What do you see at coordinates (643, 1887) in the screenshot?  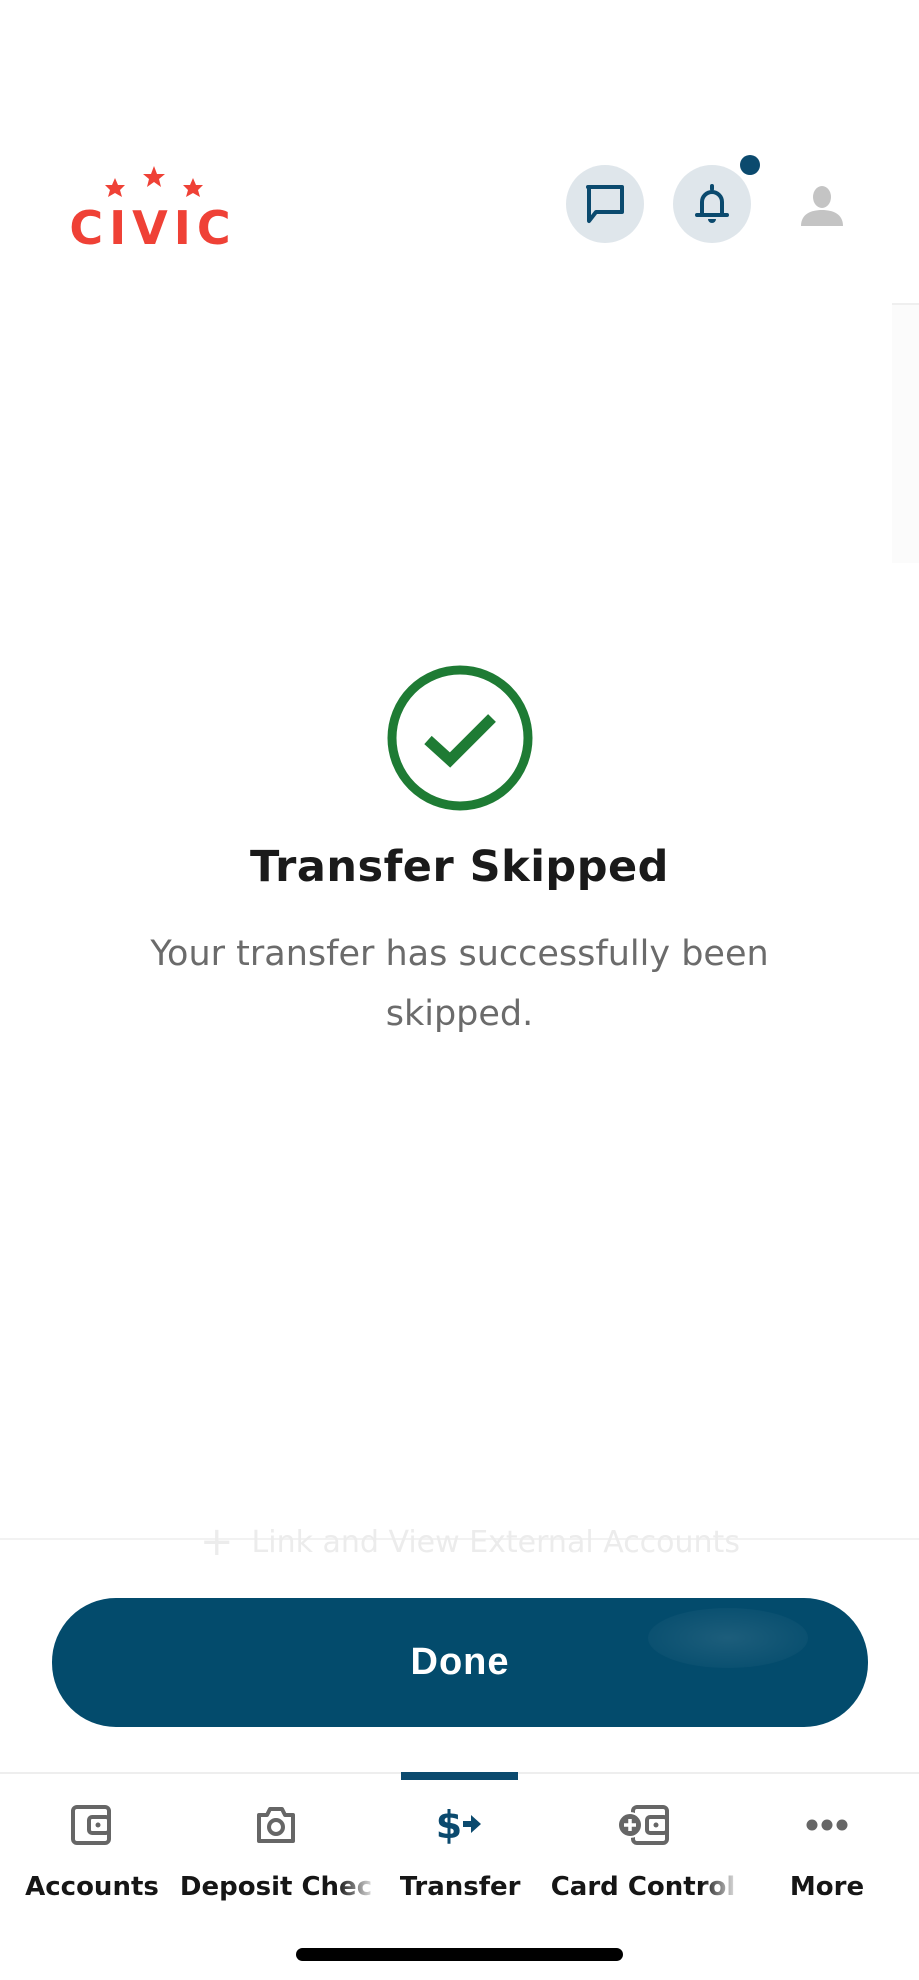 I see `tab-label: Card Control` at bounding box center [643, 1887].